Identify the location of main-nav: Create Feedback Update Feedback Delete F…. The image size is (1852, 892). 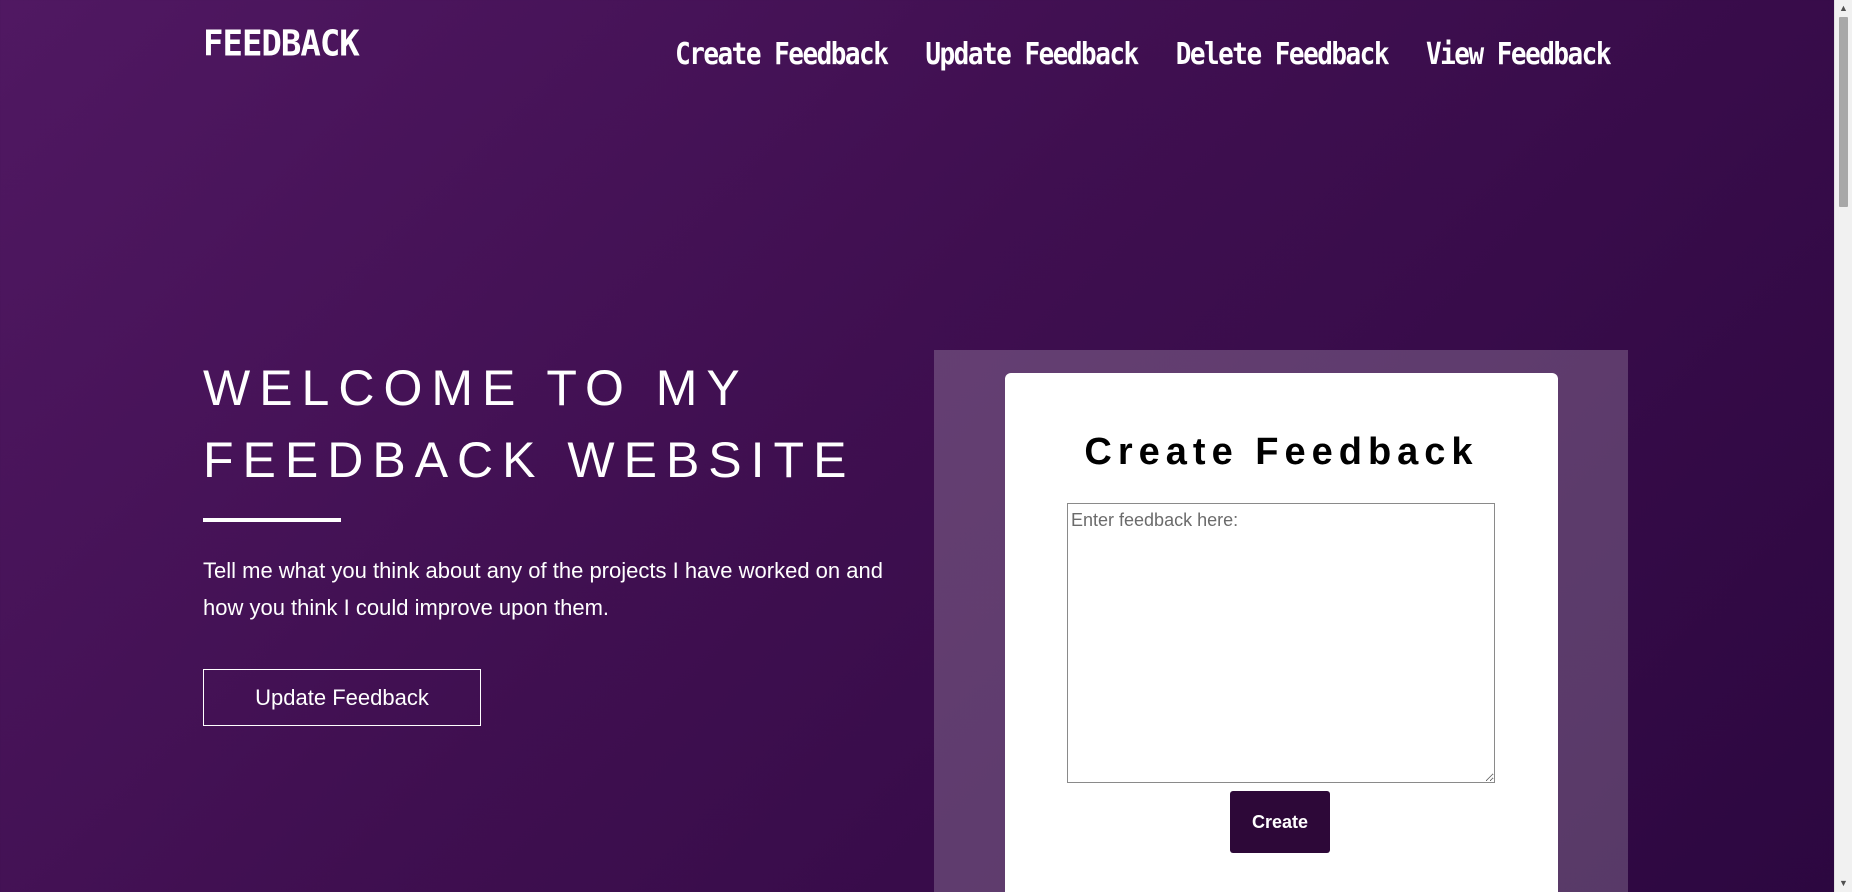
(1143, 55).